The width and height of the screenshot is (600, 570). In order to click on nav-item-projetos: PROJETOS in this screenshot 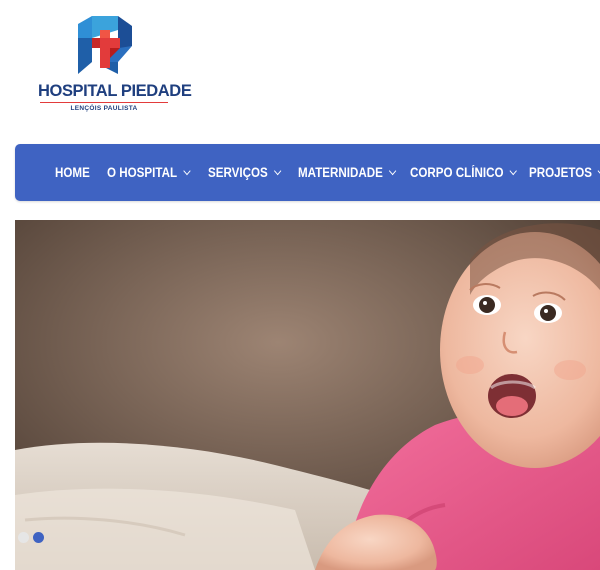, I will do `click(564, 172)`.